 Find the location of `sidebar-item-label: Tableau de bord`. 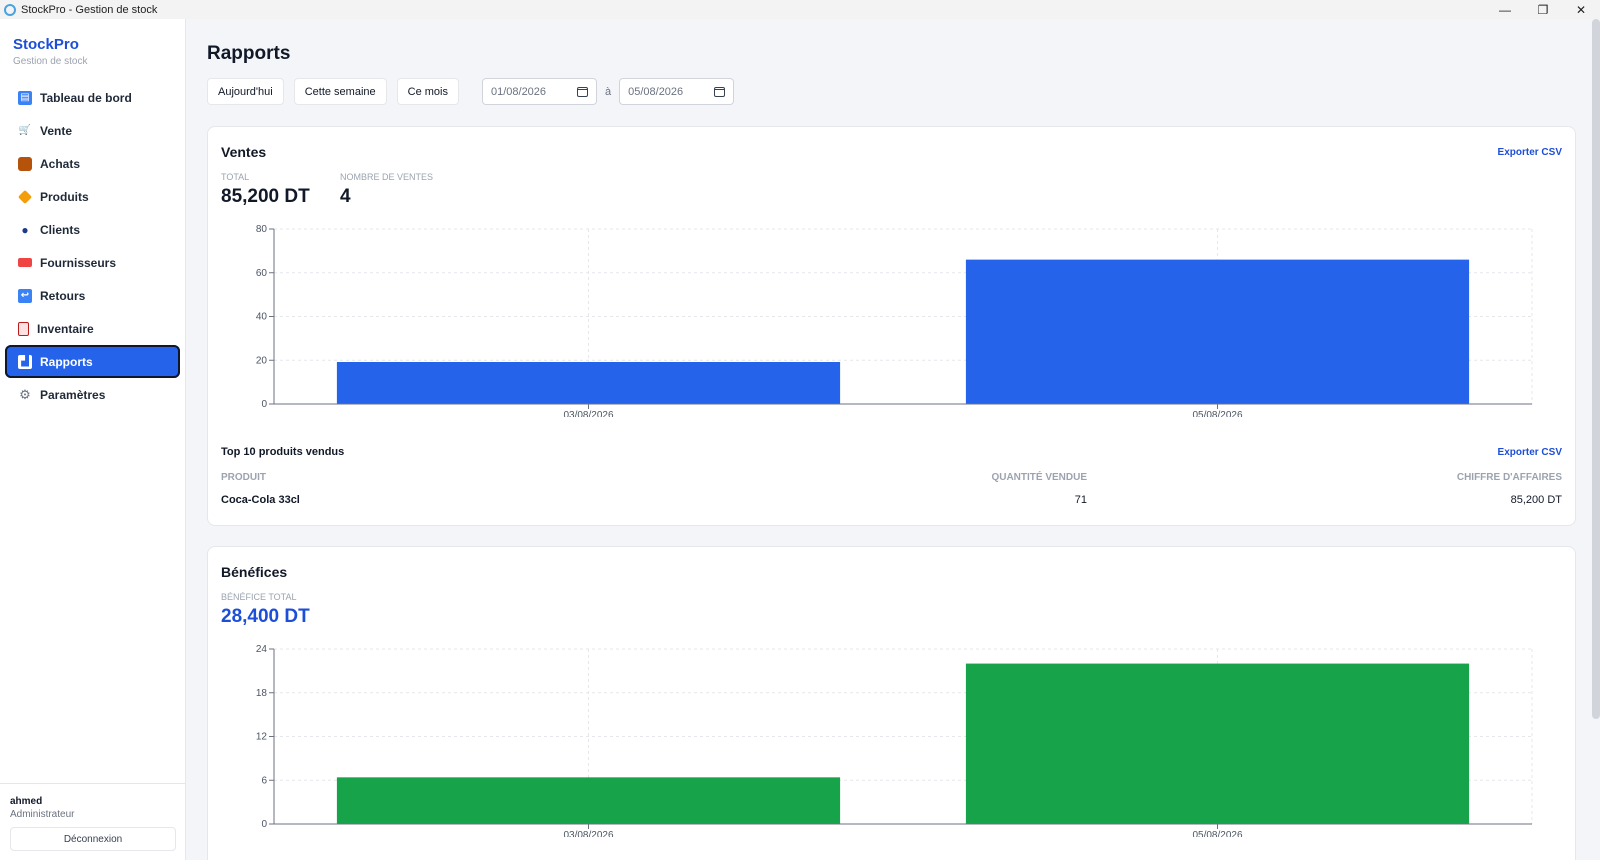

sidebar-item-label: Tableau de bord is located at coordinates (86, 97).